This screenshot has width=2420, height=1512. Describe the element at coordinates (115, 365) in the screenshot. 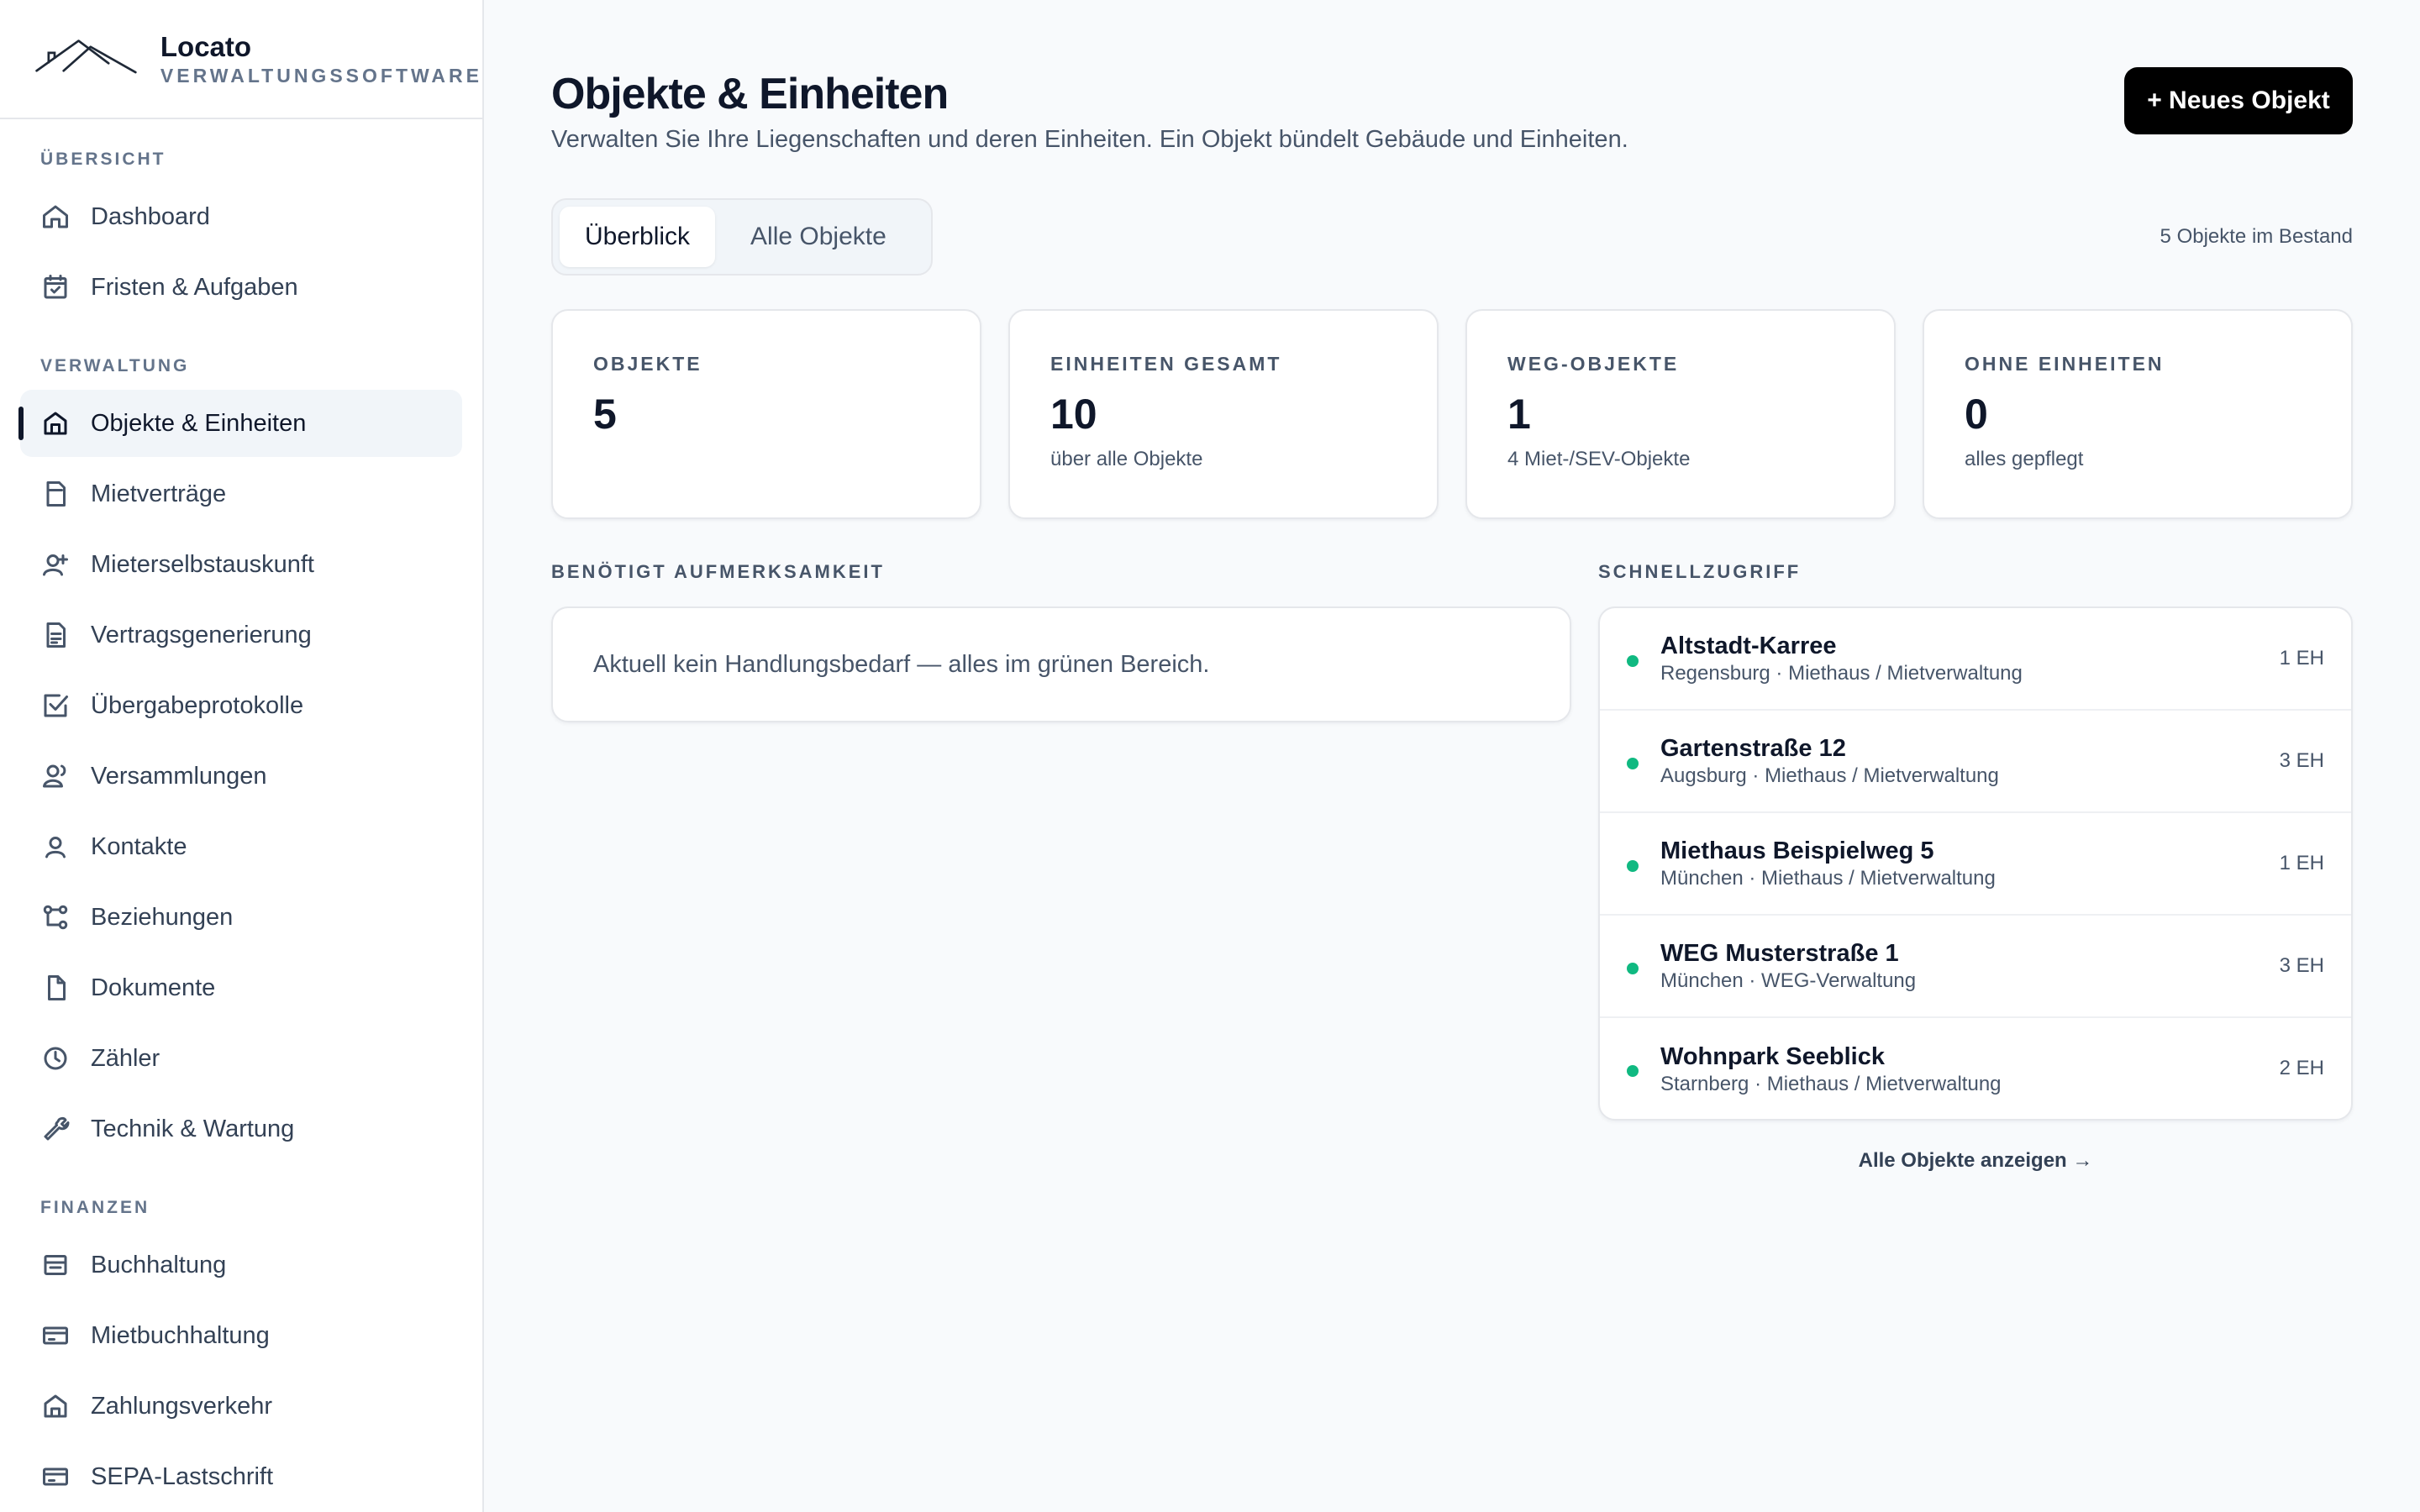

I see `nav-section-verwaltung: VERWALTUNG` at that location.